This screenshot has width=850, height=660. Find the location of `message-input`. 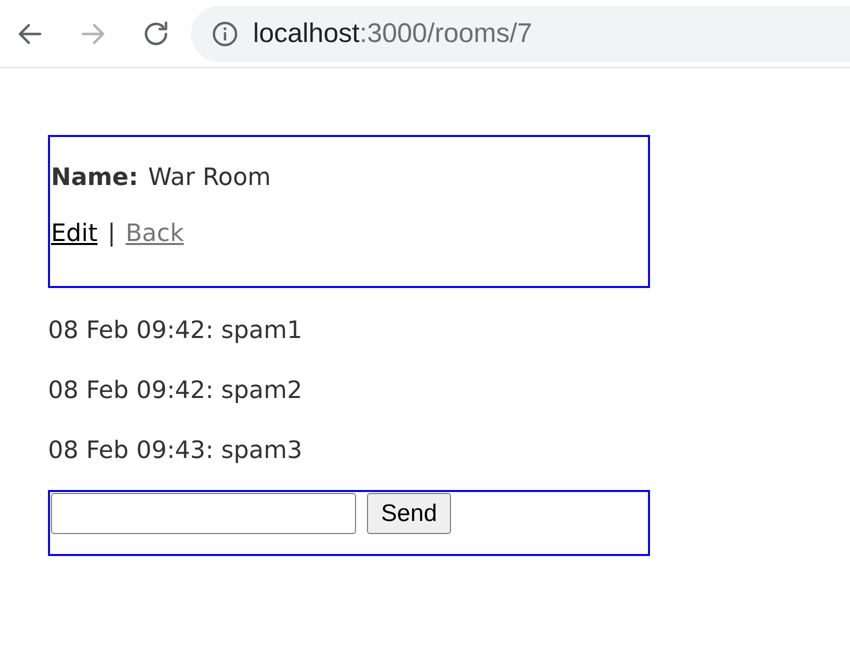

message-input is located at coordinates (203, 513).